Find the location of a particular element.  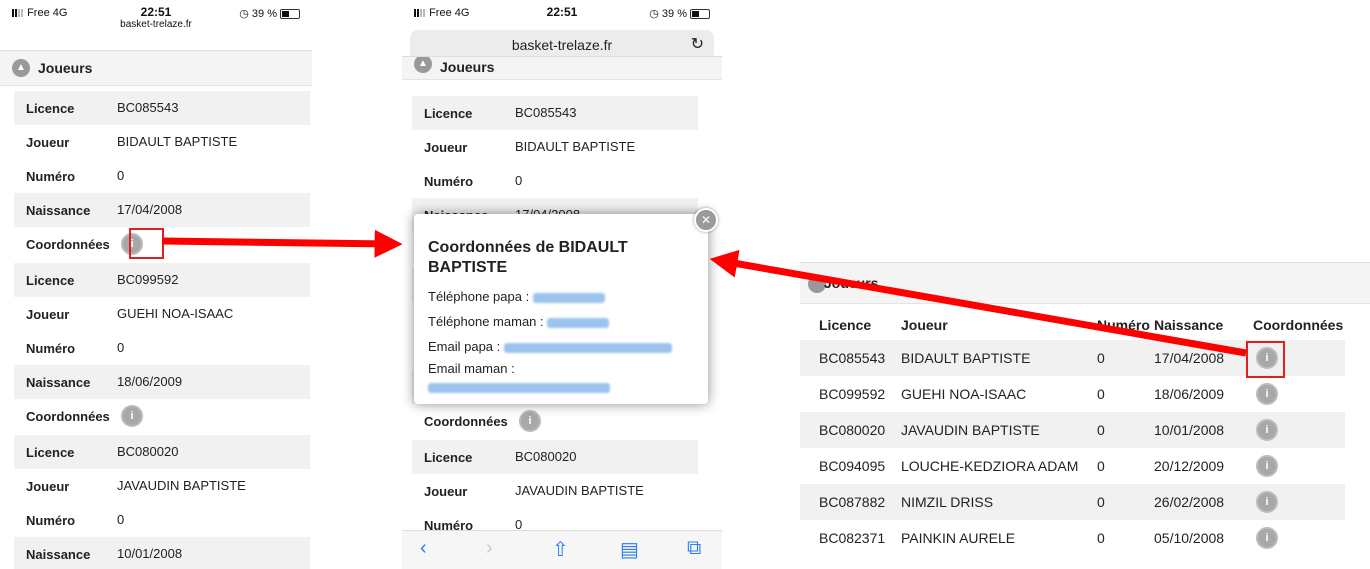

arrow-from-table is located at coordinates (978, 303).